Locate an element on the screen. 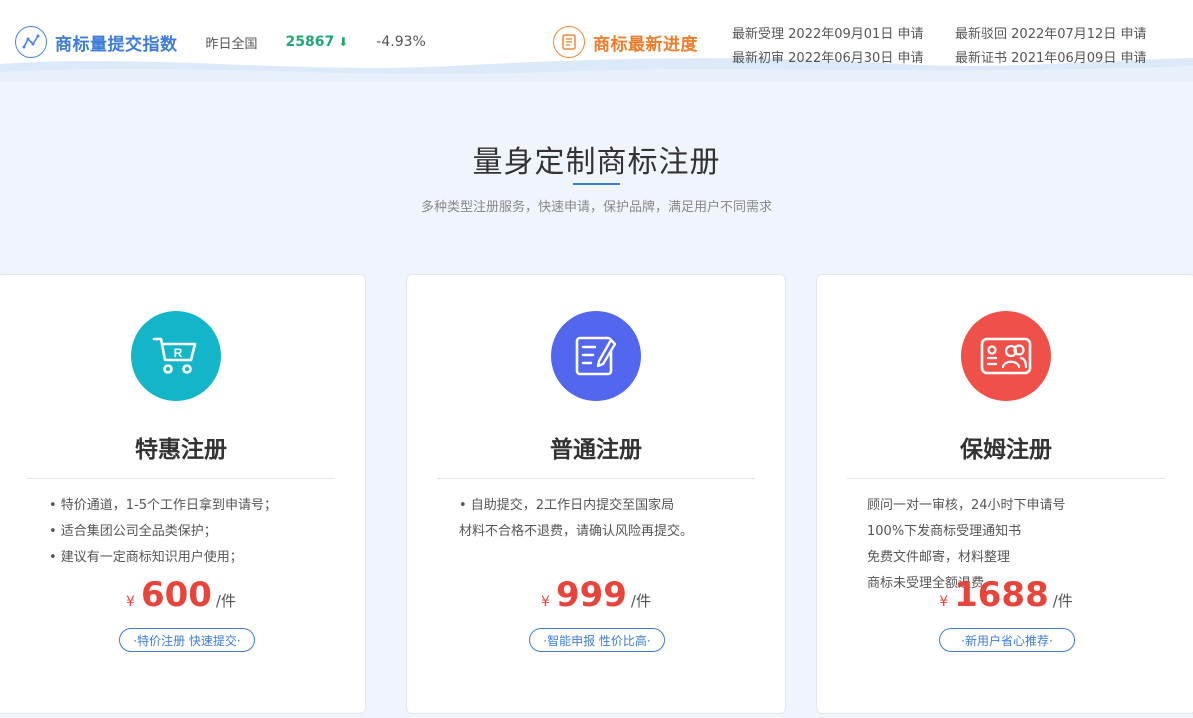 The image size is (1193, 718). tag-button: ·新用户省心推荐· is located at coordinates (1007, 640).